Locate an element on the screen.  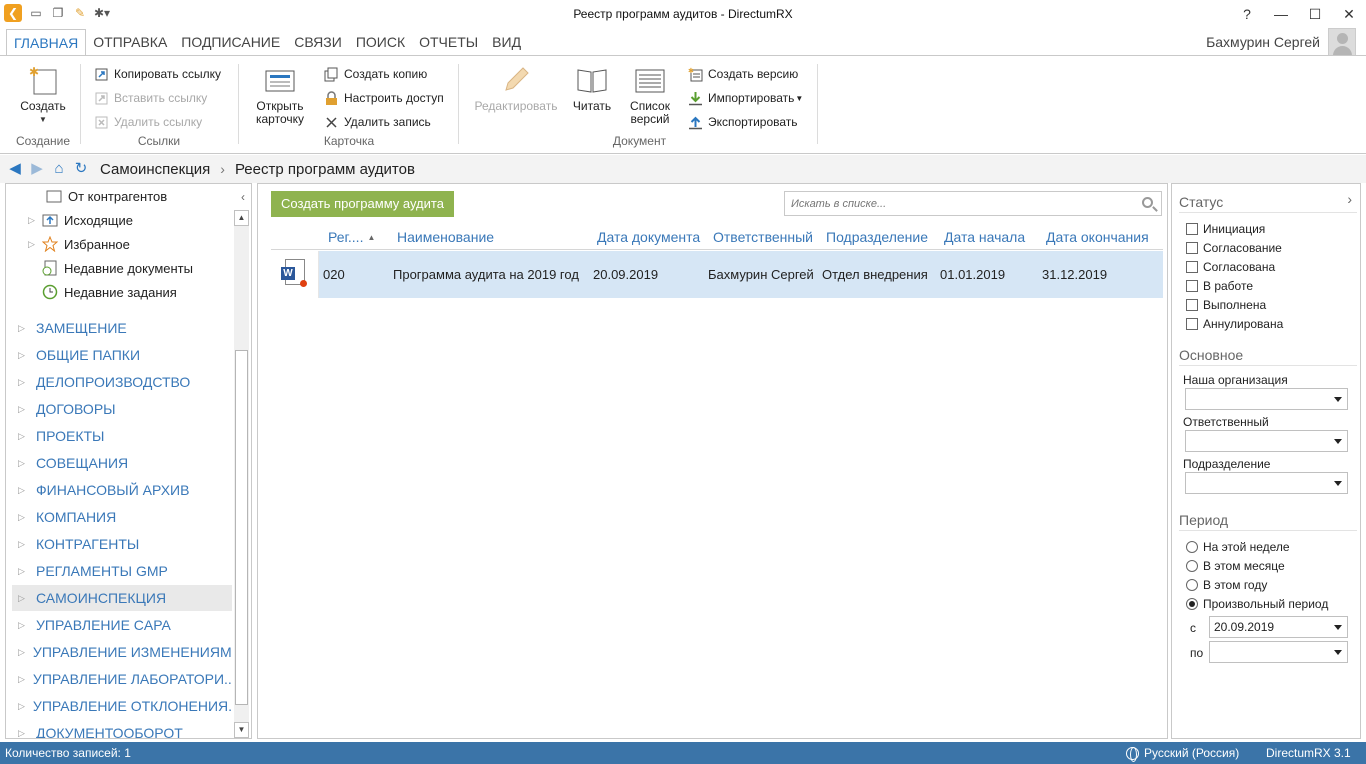
breadcrumb-item: Самоинспекция is located at coordinates (155, 169).